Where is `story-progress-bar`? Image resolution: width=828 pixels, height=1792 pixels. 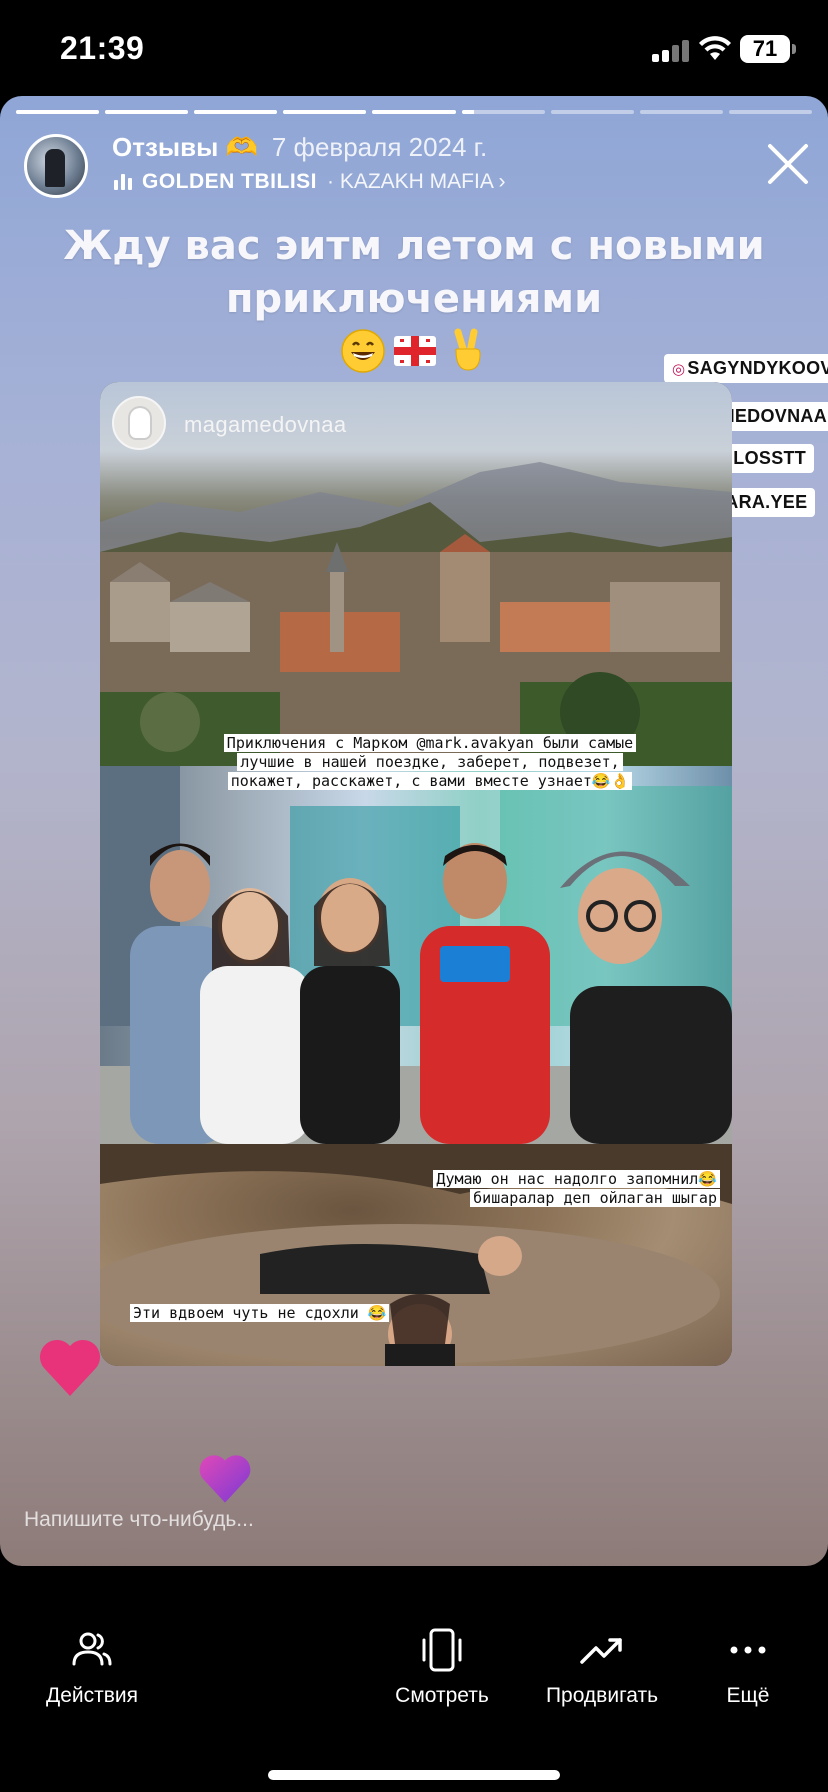 story-progress-bar is located at coordinates (414, 112).